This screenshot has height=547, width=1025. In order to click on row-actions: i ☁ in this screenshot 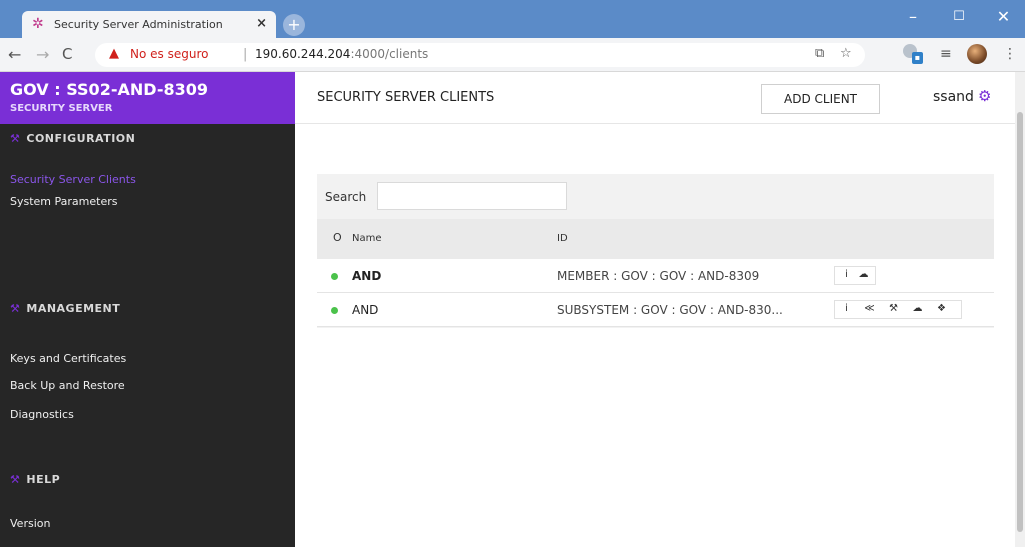, I will do `click(855, 275)`.